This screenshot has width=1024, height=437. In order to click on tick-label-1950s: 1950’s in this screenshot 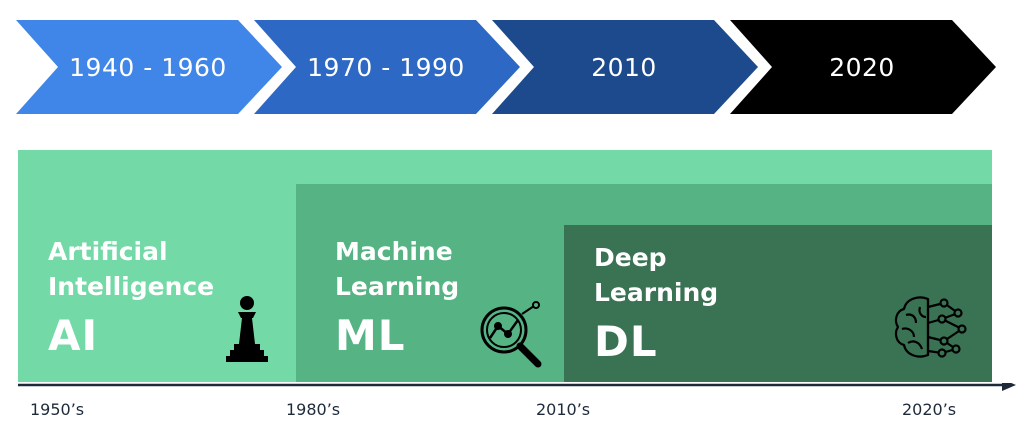, I will do `click(57, 409)`.